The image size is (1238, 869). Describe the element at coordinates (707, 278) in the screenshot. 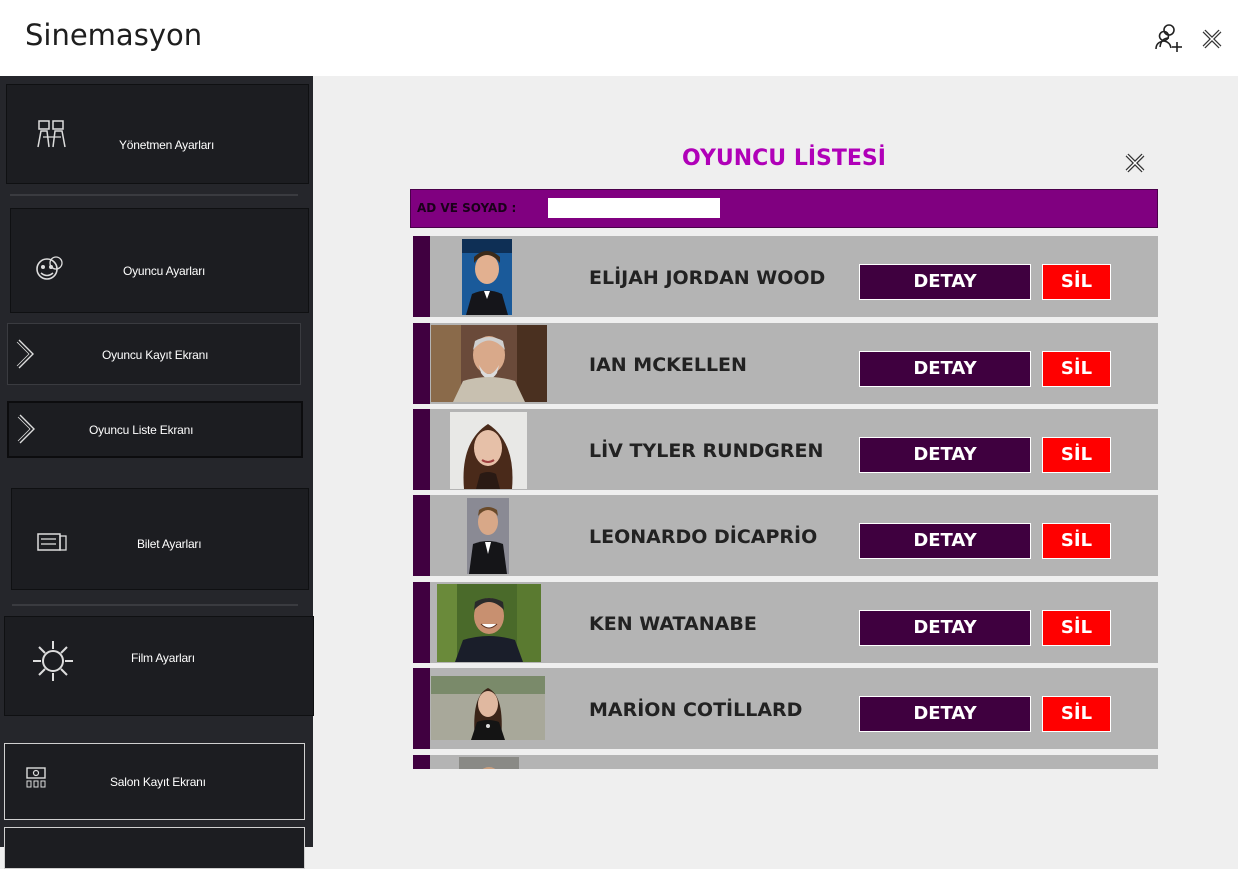

I see `actor-name: ELİJAH JORDAN WOOD` at that location.